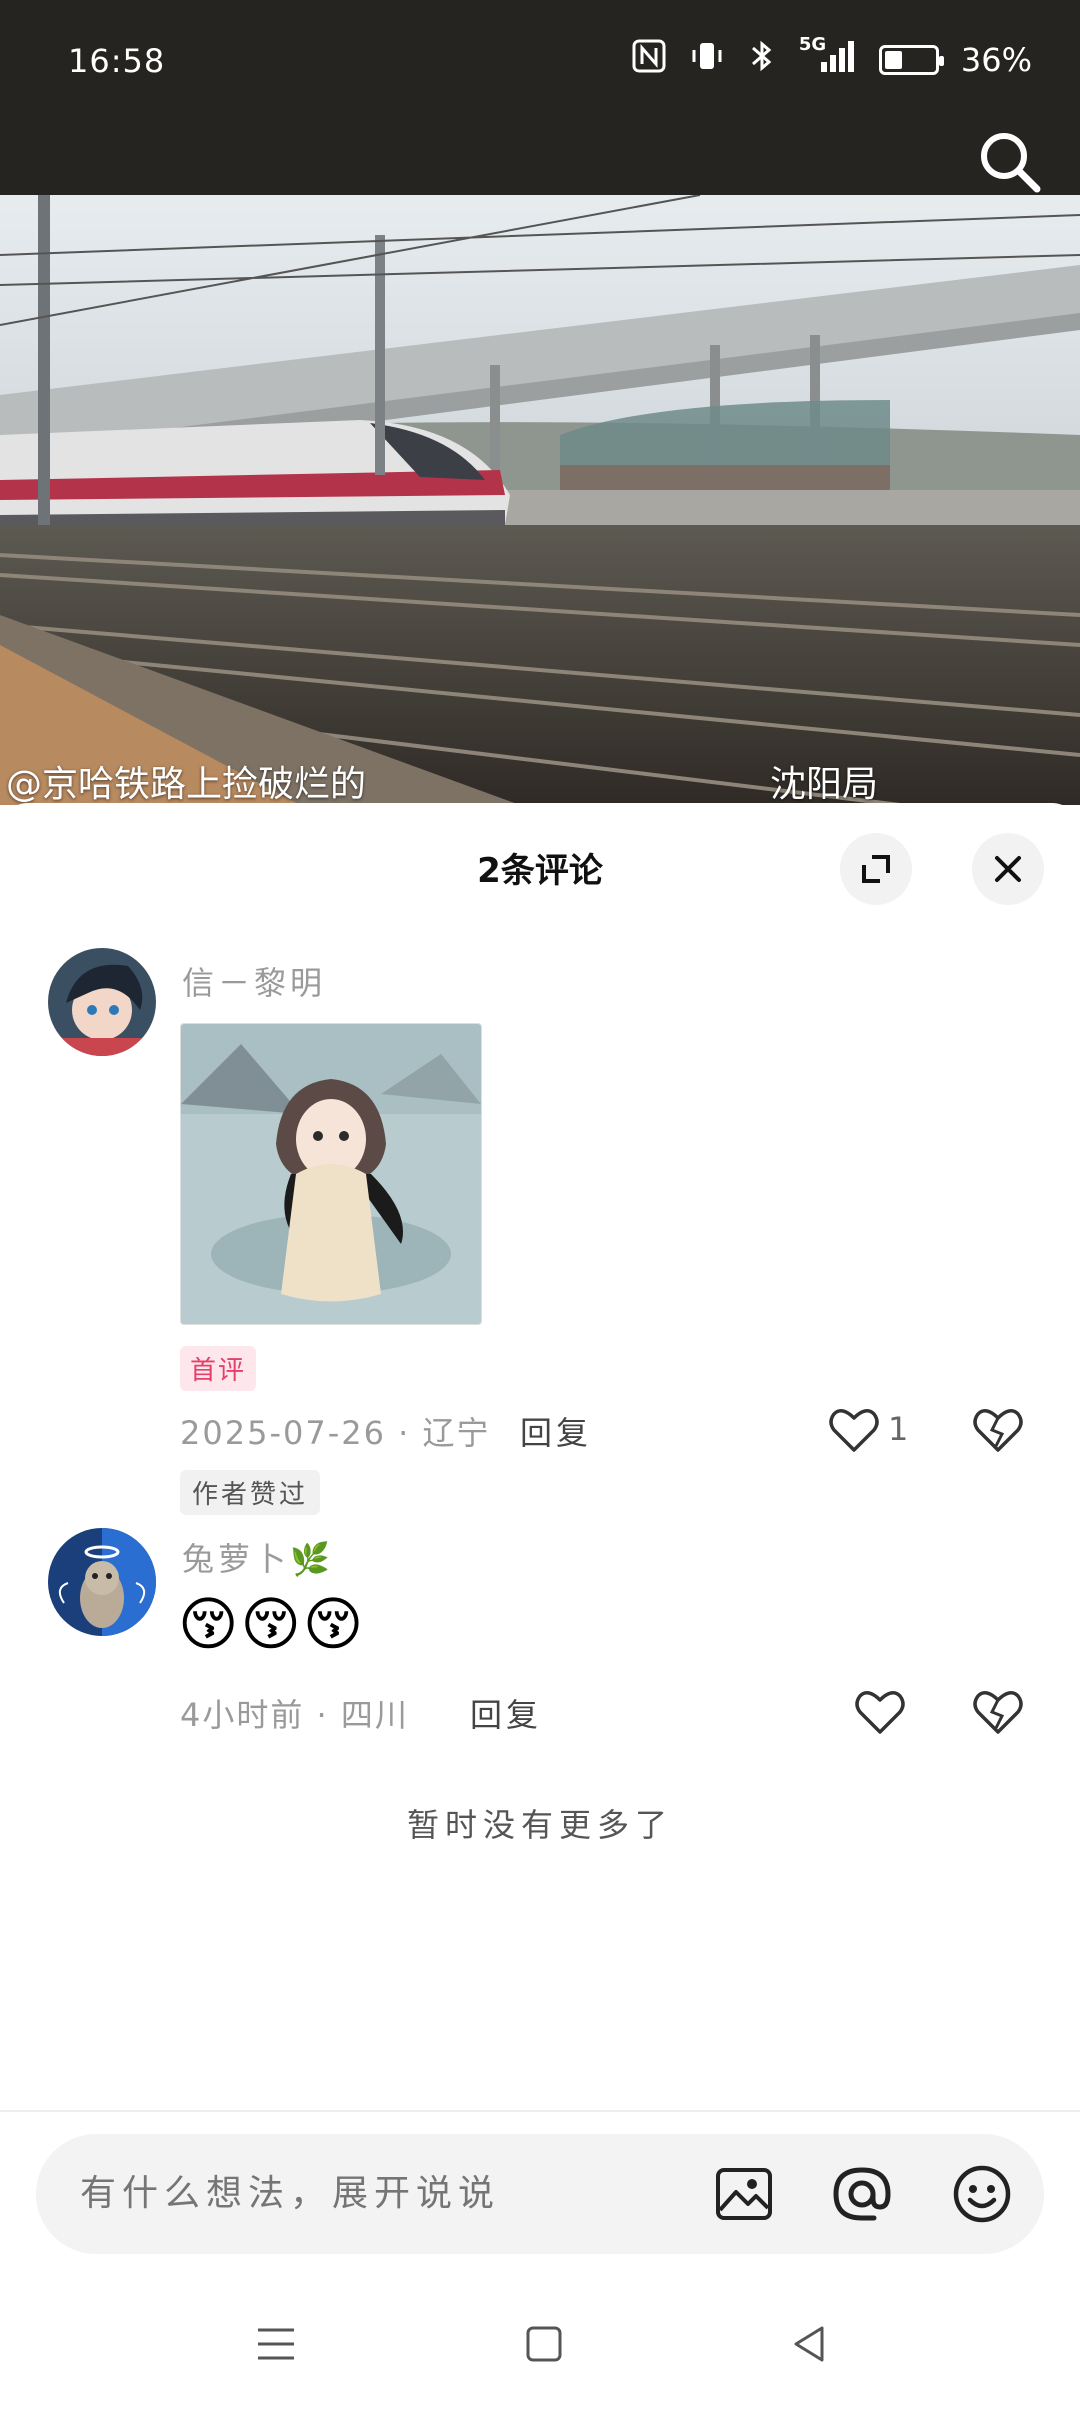  I want to click on comment-input-bar, so click(540, 2194).